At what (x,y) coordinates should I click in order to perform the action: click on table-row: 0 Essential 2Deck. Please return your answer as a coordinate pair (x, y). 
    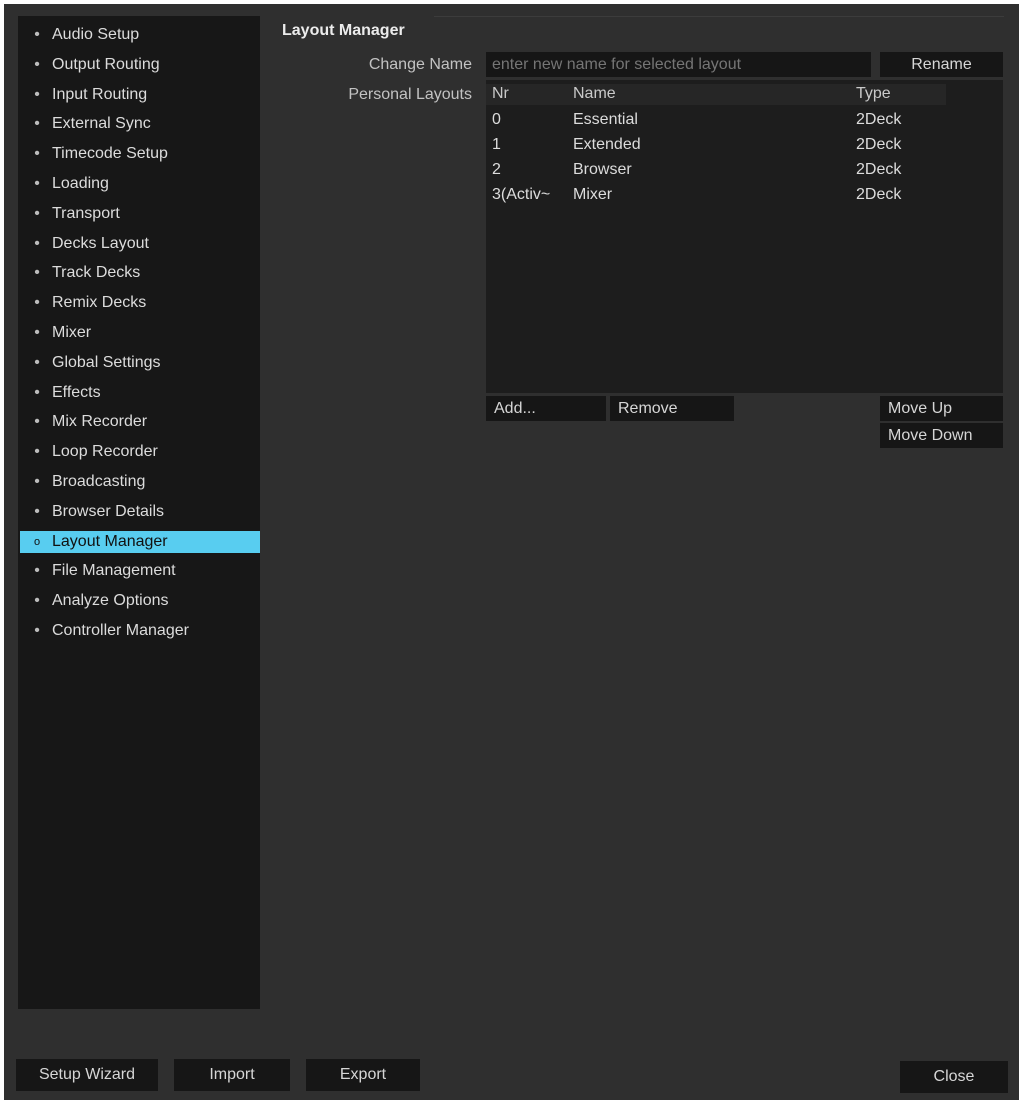
    Looking at the image, I should click on (744, 120).